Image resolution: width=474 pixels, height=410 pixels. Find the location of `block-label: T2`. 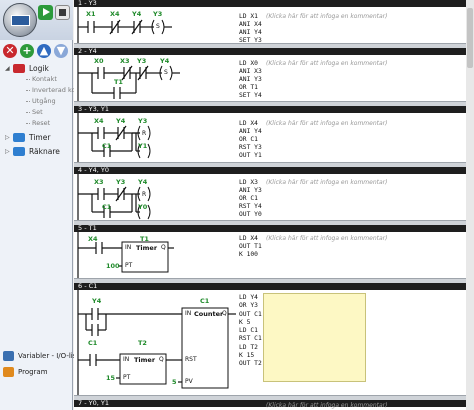

block-label: T2 is located at coordinates (142, 343).